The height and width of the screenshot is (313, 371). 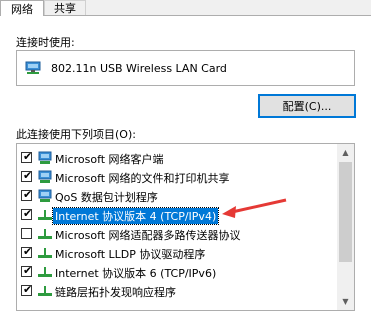 I want to click on network-adapter-icon, so click(x=33, y=67).